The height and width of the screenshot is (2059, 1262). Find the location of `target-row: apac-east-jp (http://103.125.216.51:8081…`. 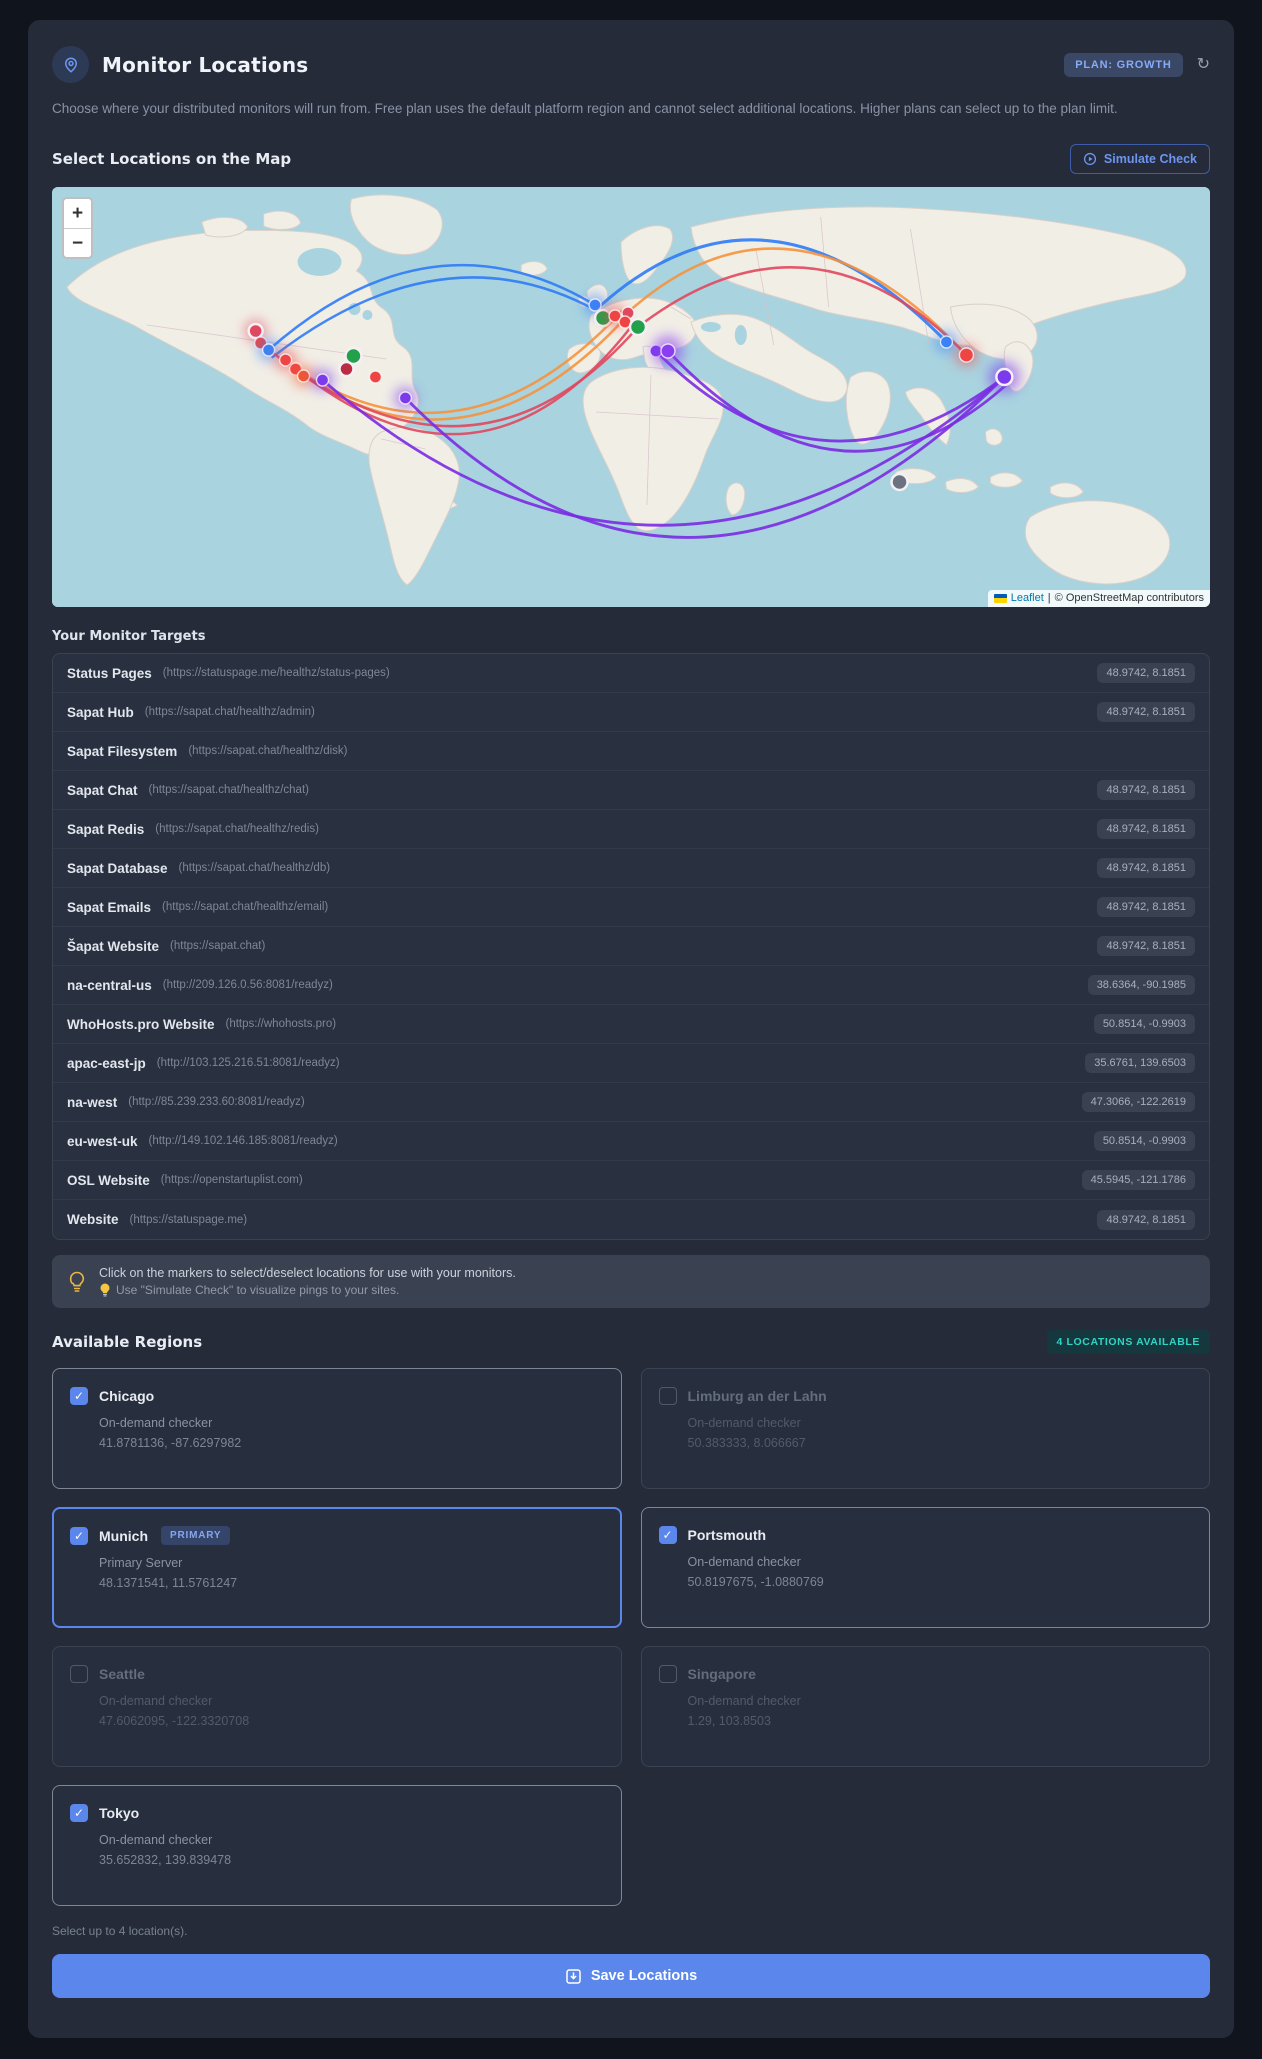

target-row: apac-east-jp (http://103.125.216.51:8081… is located at coordinates (631, 1064).